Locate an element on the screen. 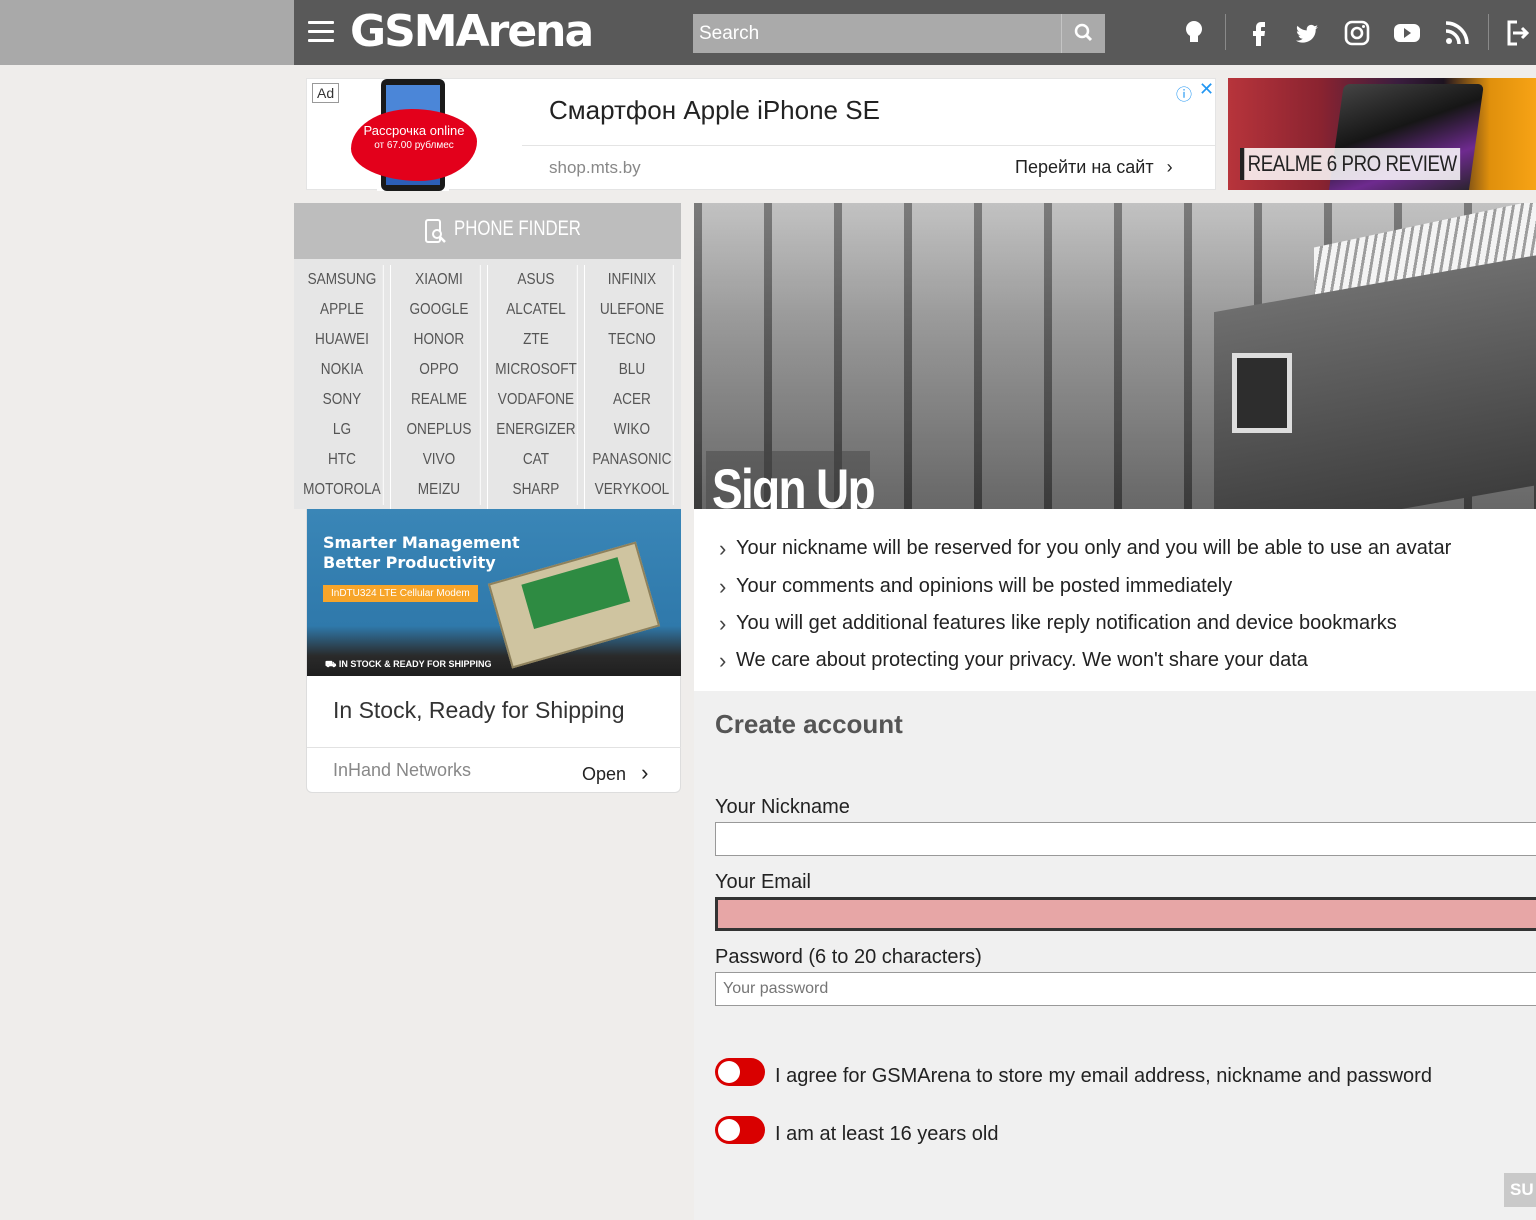  phone-finder-header: PHONE FINDER is located at coordinates (487, 231).